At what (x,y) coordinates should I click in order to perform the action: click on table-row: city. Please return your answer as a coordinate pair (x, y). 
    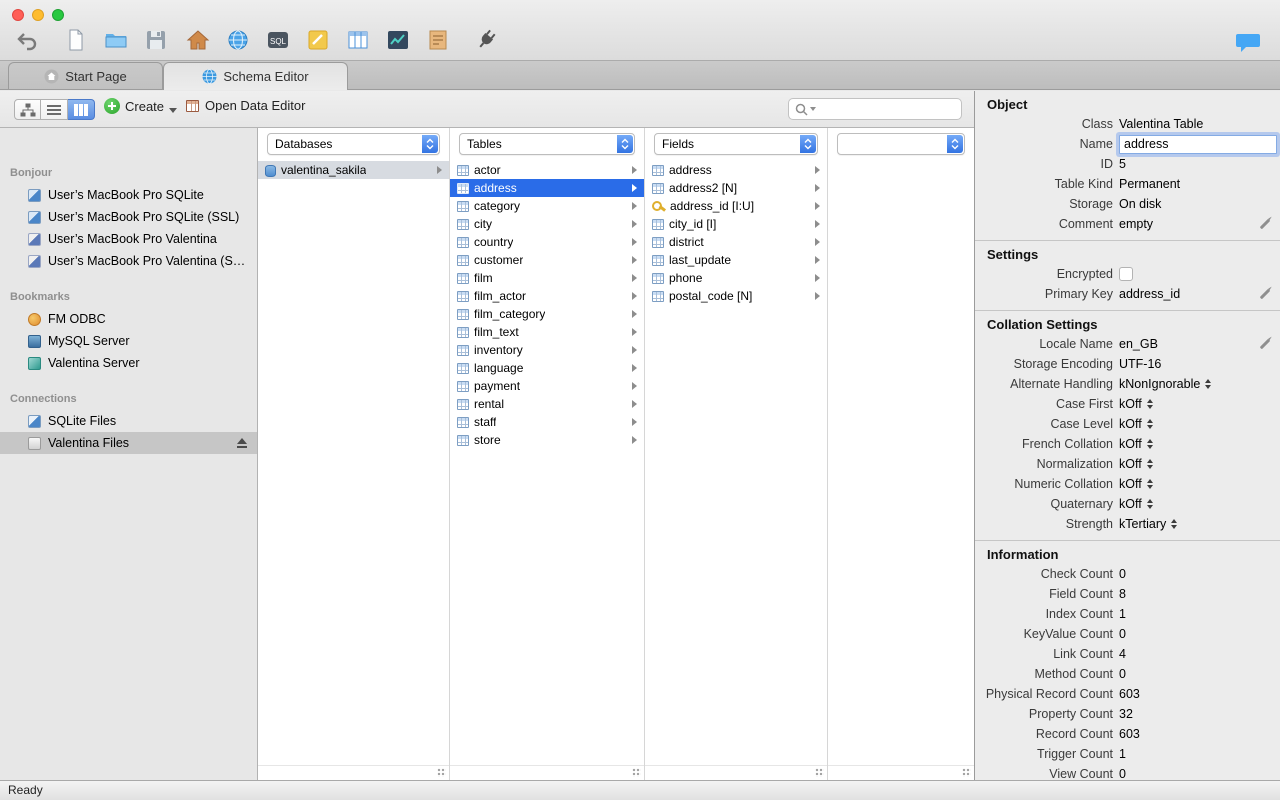
    Looking at the image, I should click on (547, 224).